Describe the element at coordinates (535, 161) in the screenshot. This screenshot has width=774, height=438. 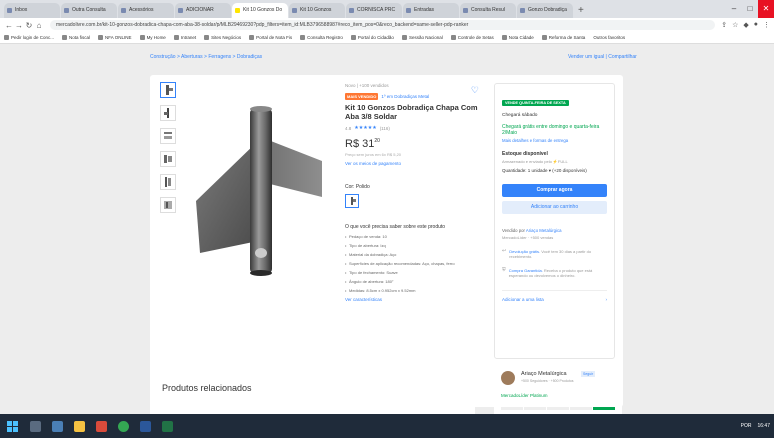
I see `stock-full-text: Armazenado e enviado pelo ⚡FULL` at that location.